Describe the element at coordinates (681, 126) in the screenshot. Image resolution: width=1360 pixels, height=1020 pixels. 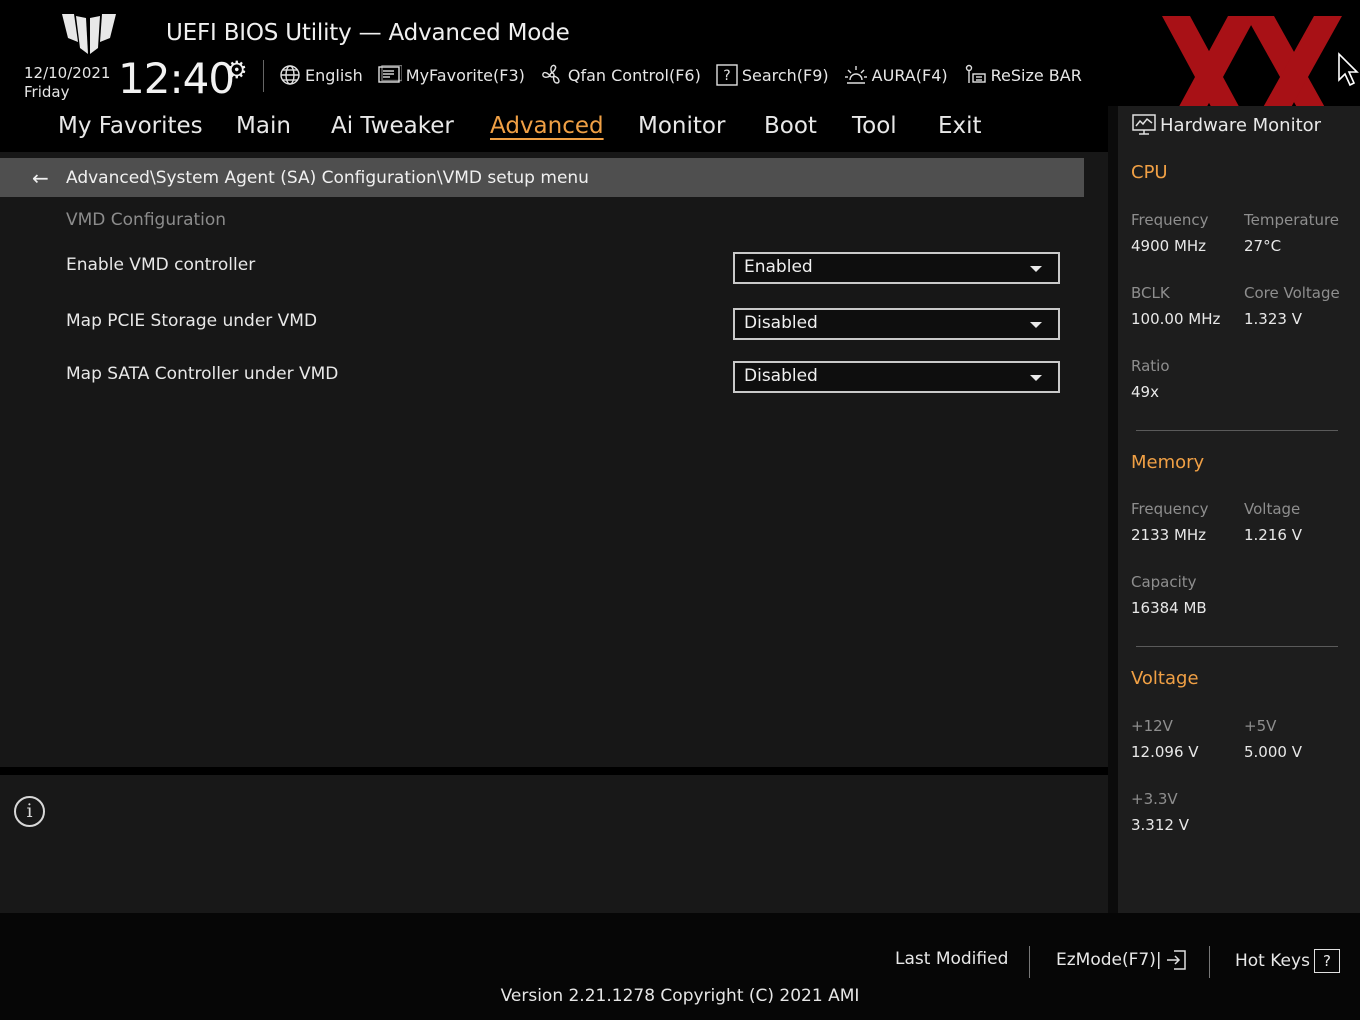
I see `tab-monitor: Monitor` at that location.